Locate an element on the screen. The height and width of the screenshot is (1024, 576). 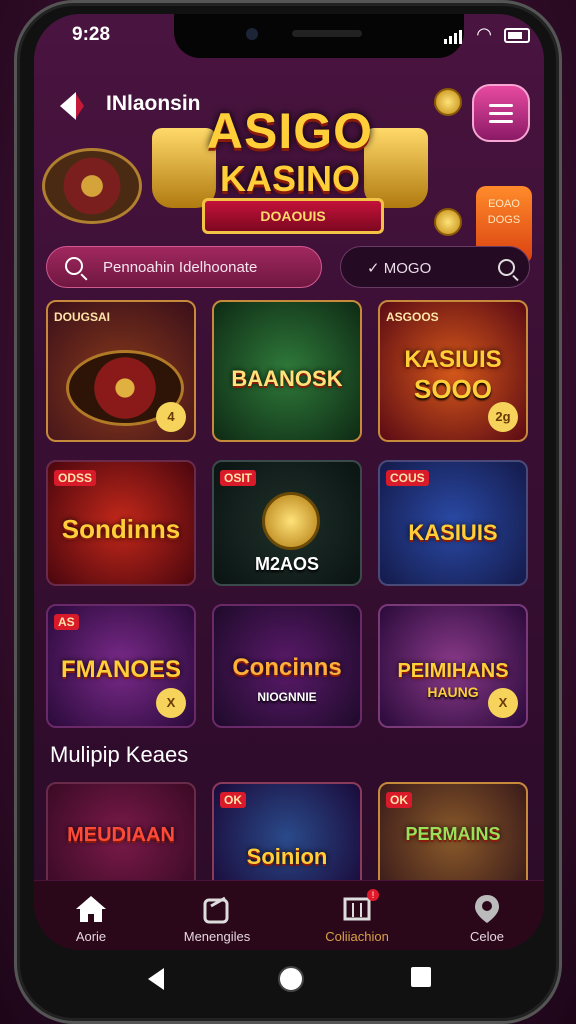
game-tile: BAANOSK is located at coordinates (287, 371).